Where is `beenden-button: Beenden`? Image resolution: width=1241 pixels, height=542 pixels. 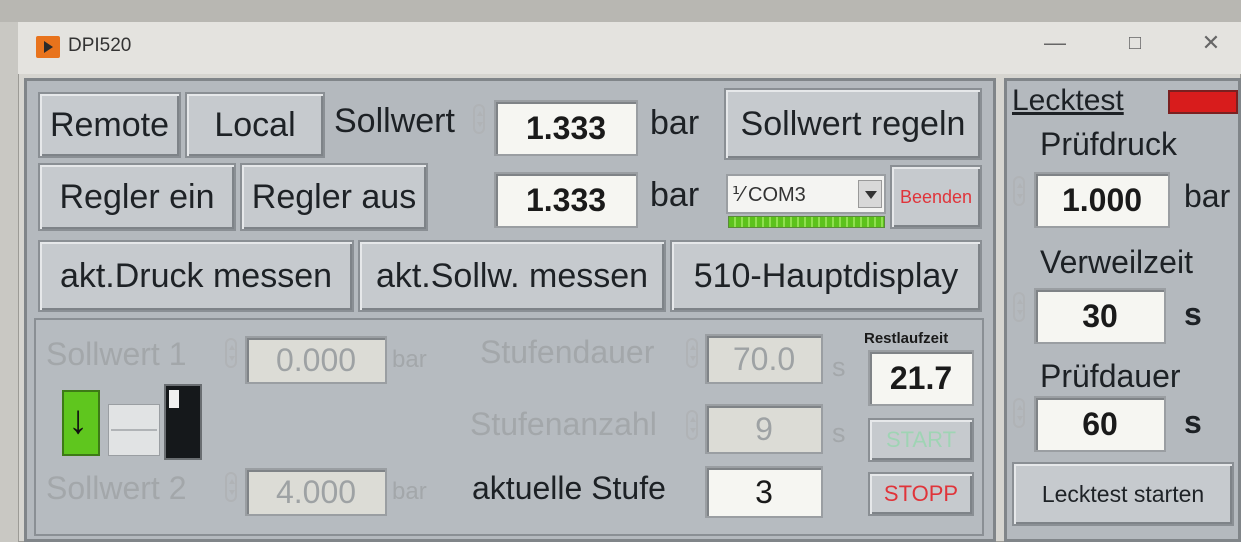
beenden-button: Beenden is located at coordinates (936, 197).